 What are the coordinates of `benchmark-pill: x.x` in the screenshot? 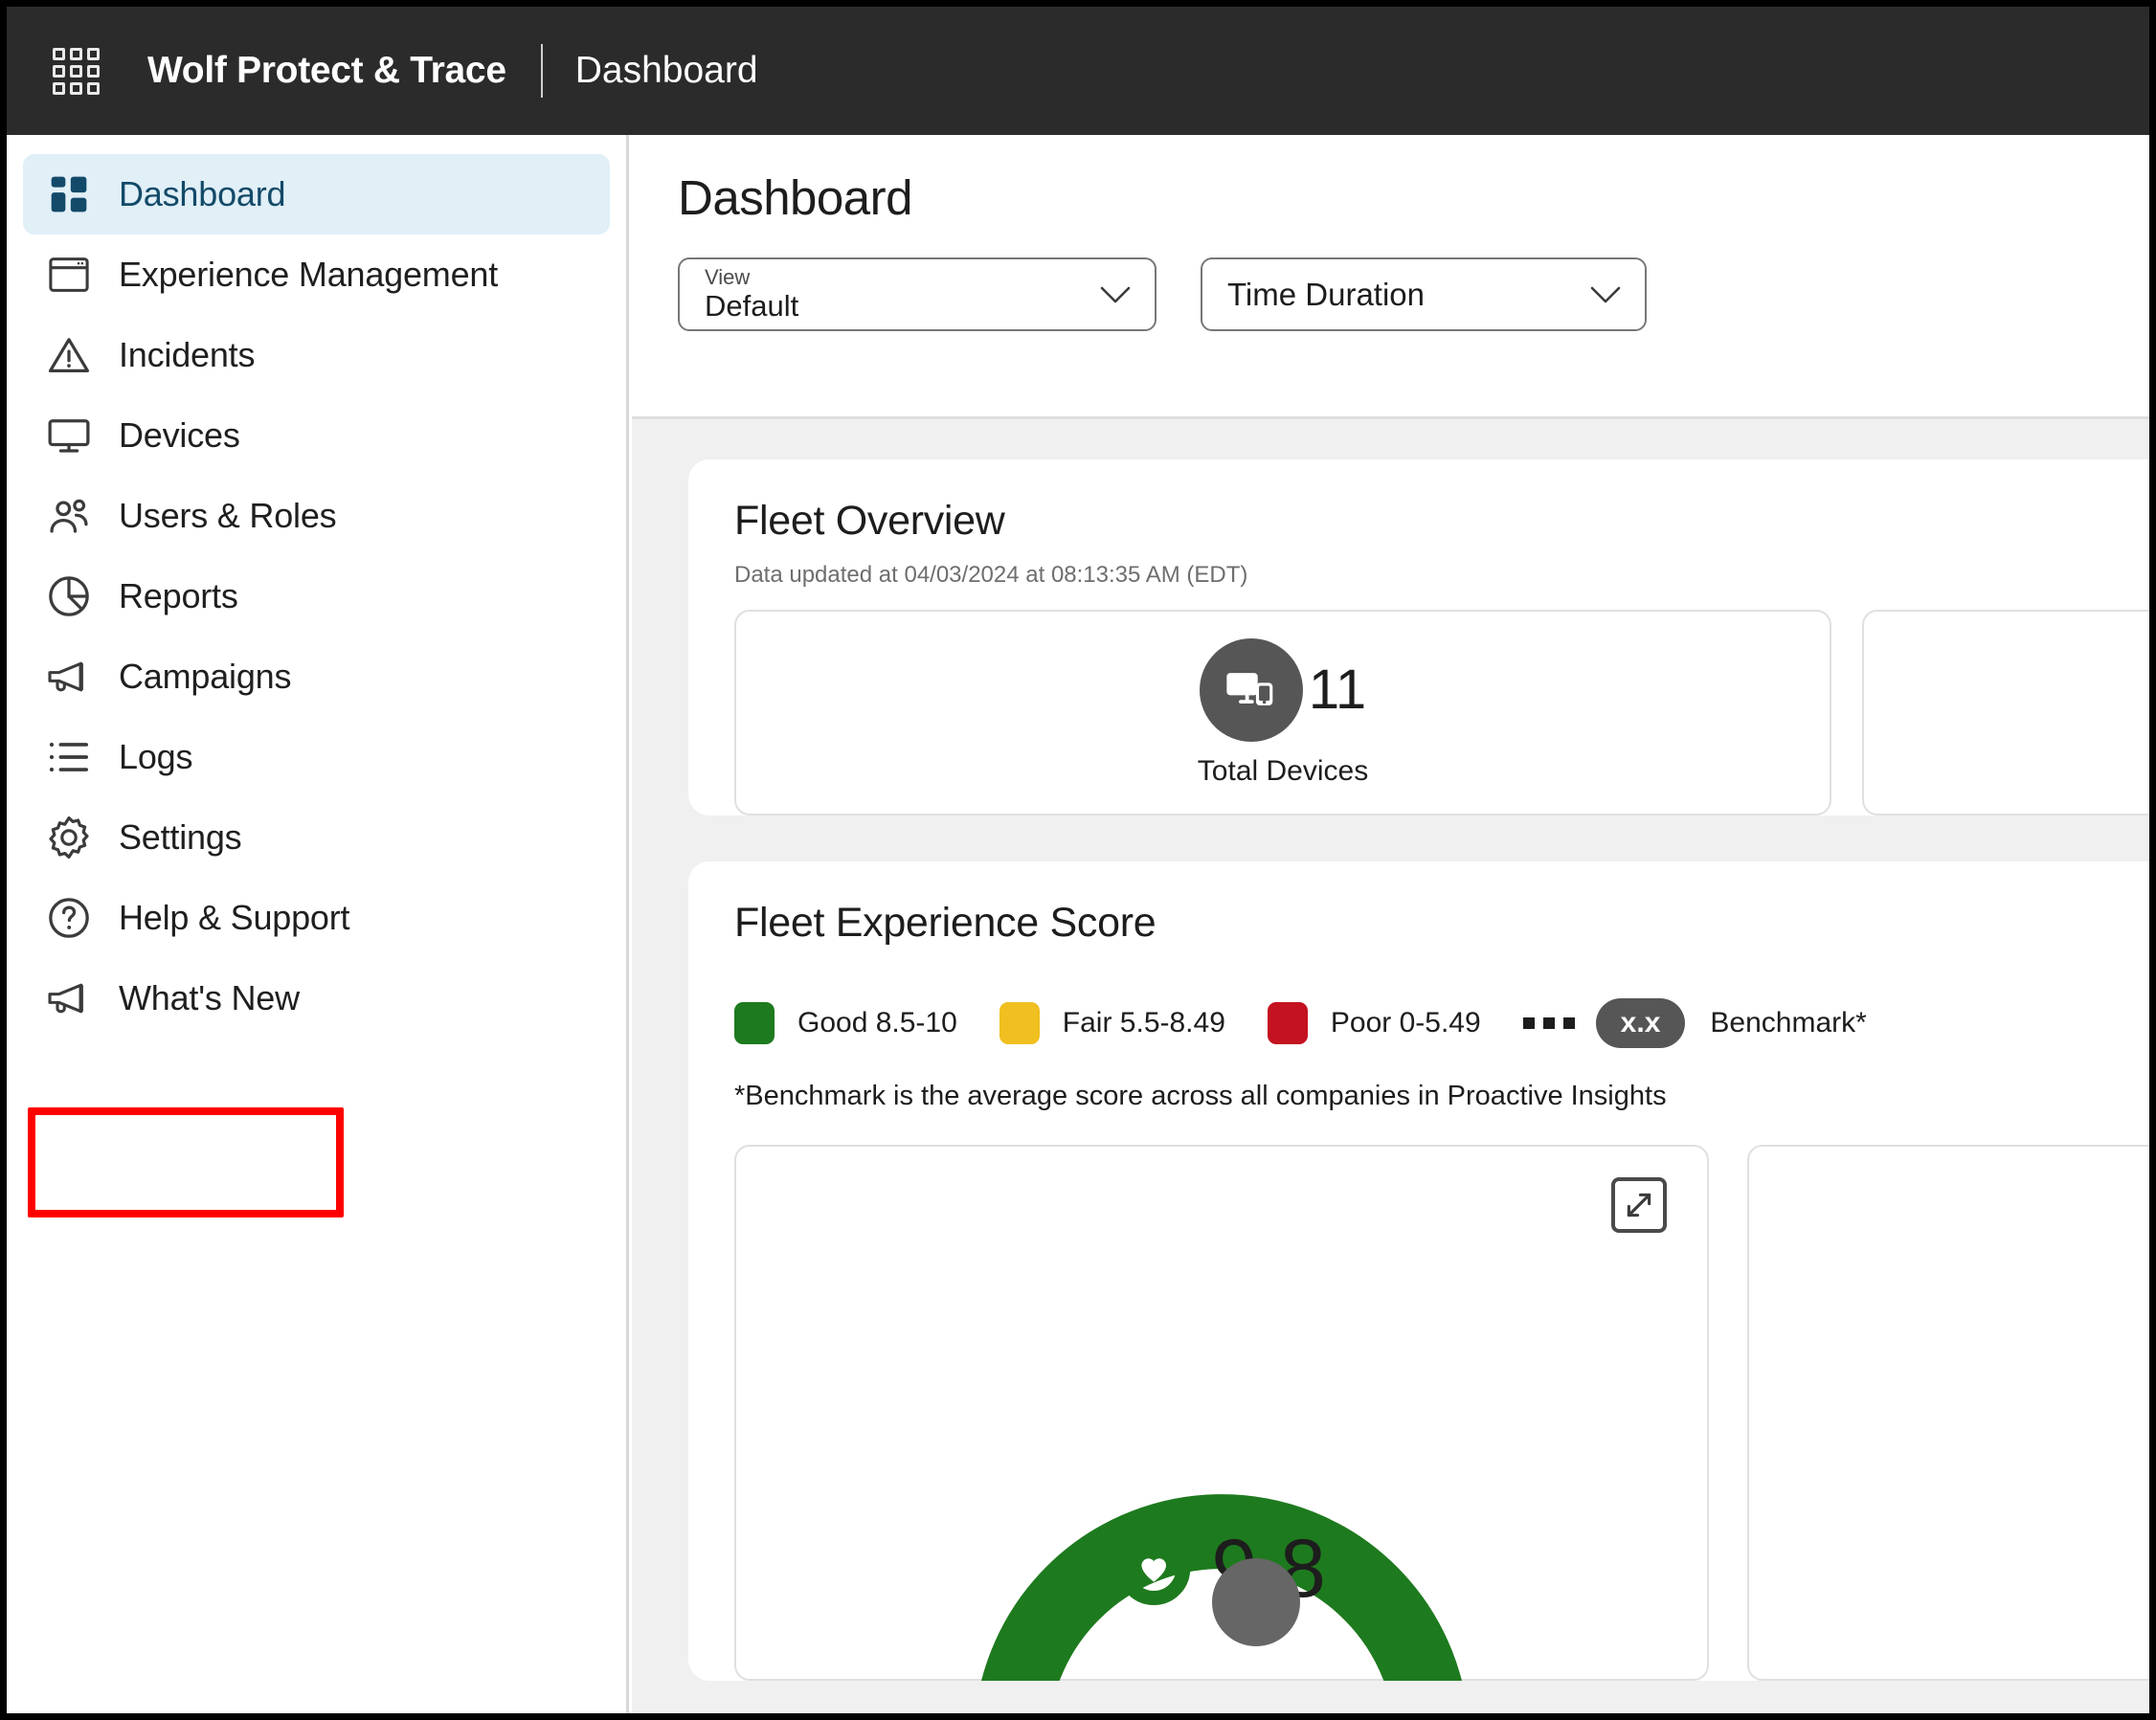 It's located at (1640, 1023).